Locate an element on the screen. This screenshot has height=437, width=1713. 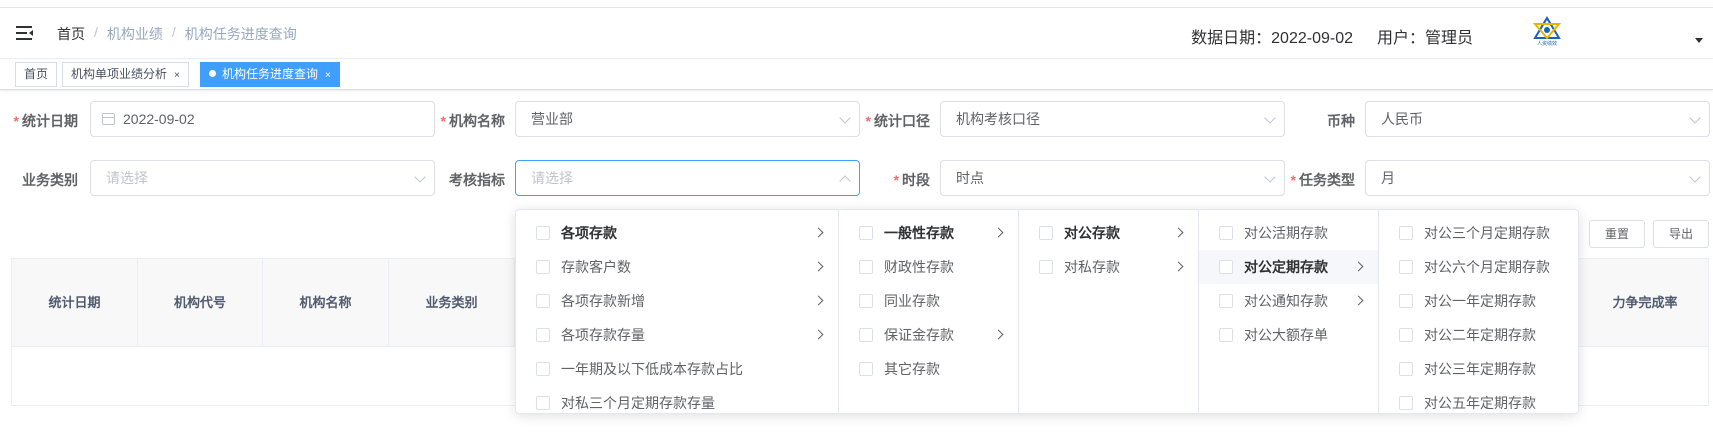
column-header: 机构名称 is located at coordinates (326, 303).